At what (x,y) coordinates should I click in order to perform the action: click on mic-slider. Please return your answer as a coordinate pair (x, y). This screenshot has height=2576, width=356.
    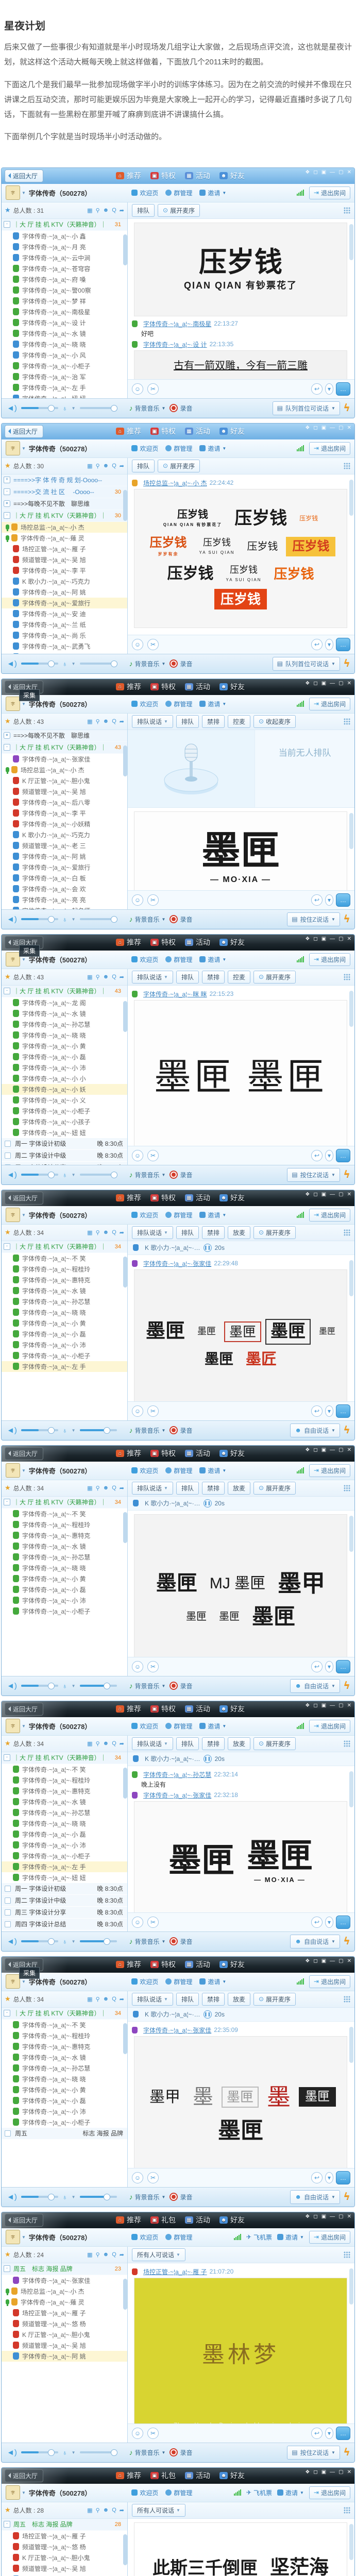
    Looking at the image, I should click on (98, 919).